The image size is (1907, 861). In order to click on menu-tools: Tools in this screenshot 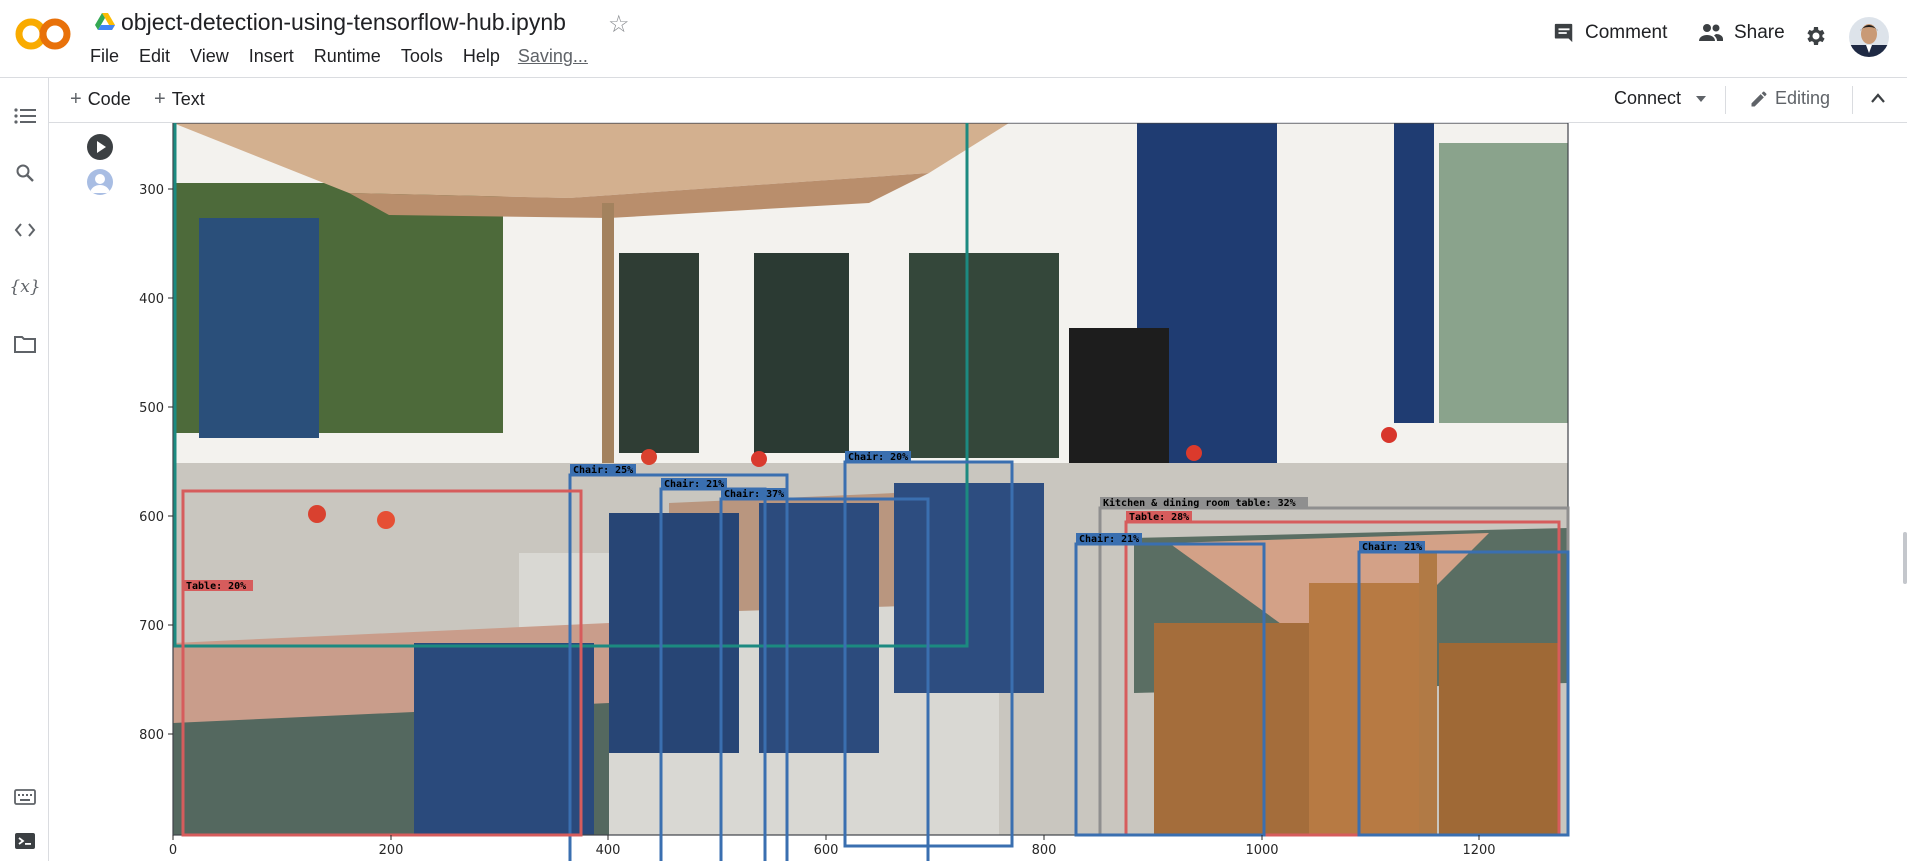, I will do `click(422, 56)`.